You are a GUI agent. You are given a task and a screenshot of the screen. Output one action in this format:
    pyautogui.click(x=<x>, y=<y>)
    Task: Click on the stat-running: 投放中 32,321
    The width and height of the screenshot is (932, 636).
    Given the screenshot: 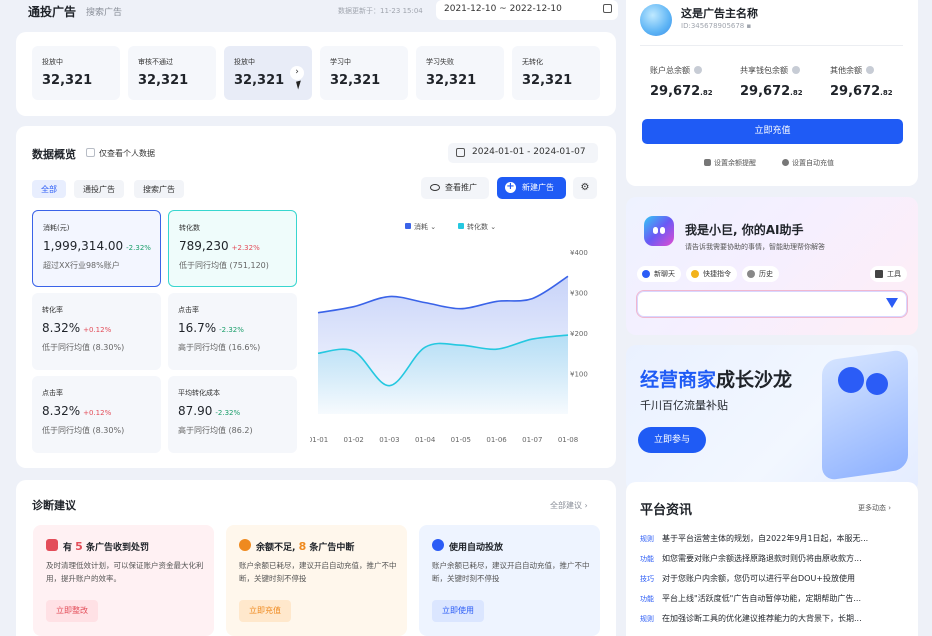 What is the action you would take?
    pyautogui.click(x=76, y=73)
    